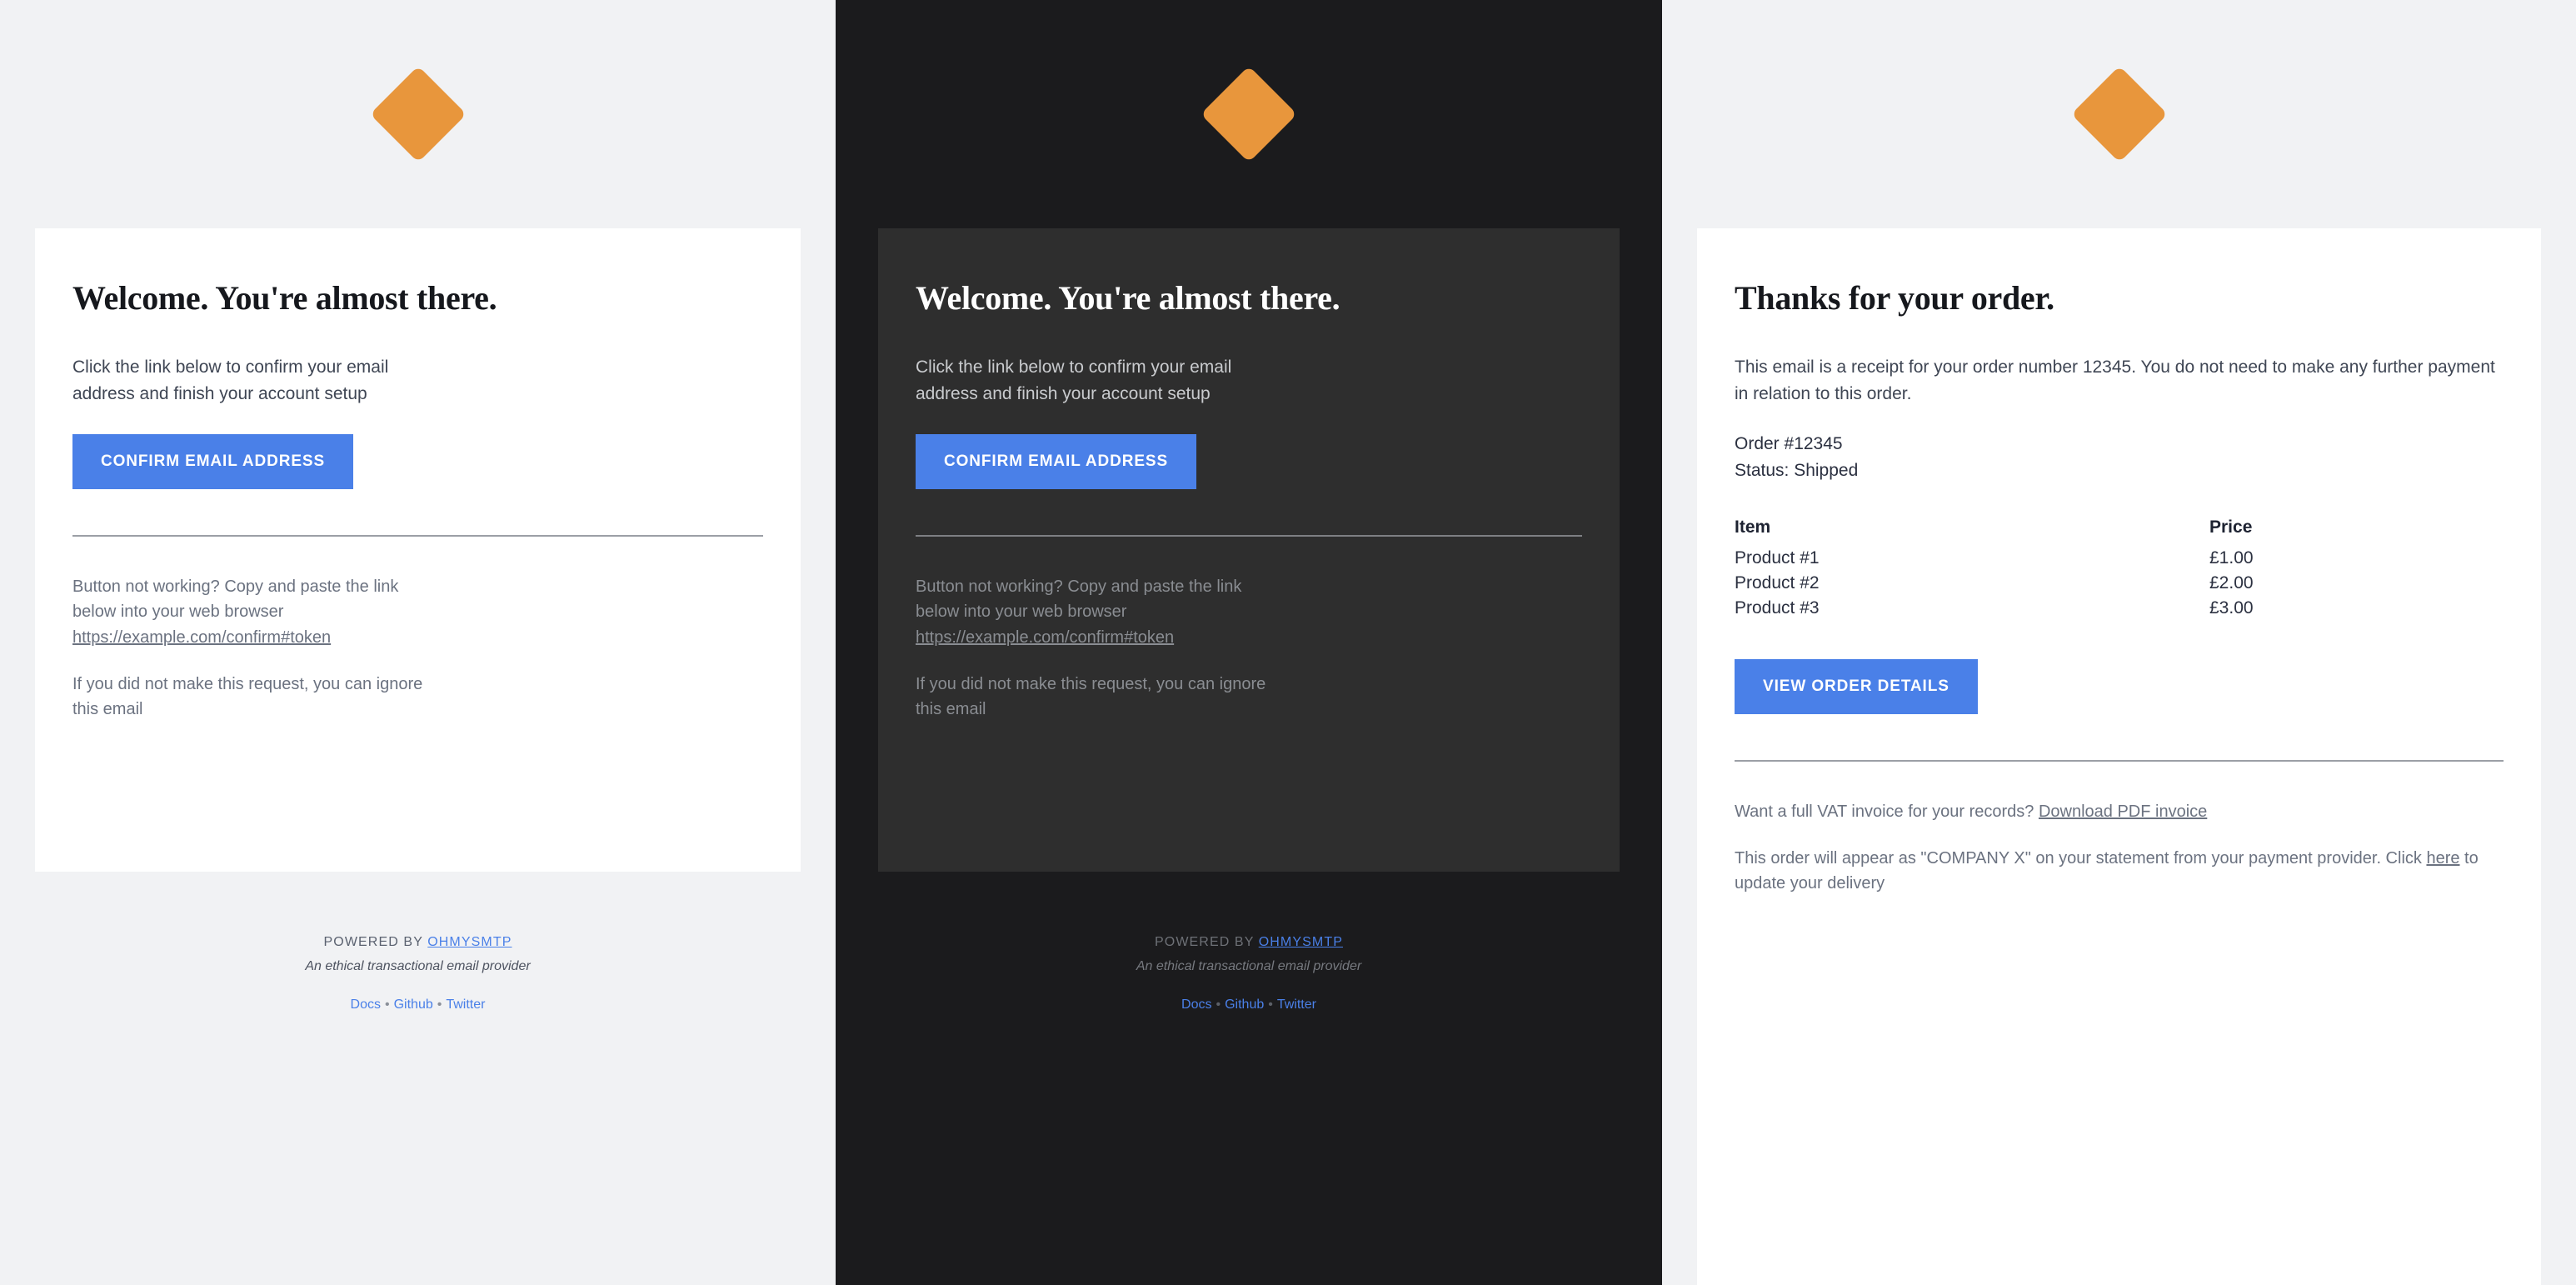 The height and width of the screenshot is (1285, 2576). Describe the element at coordinates (2231, 527) in the screenshot. I see `column-header-price: Price` at that location.